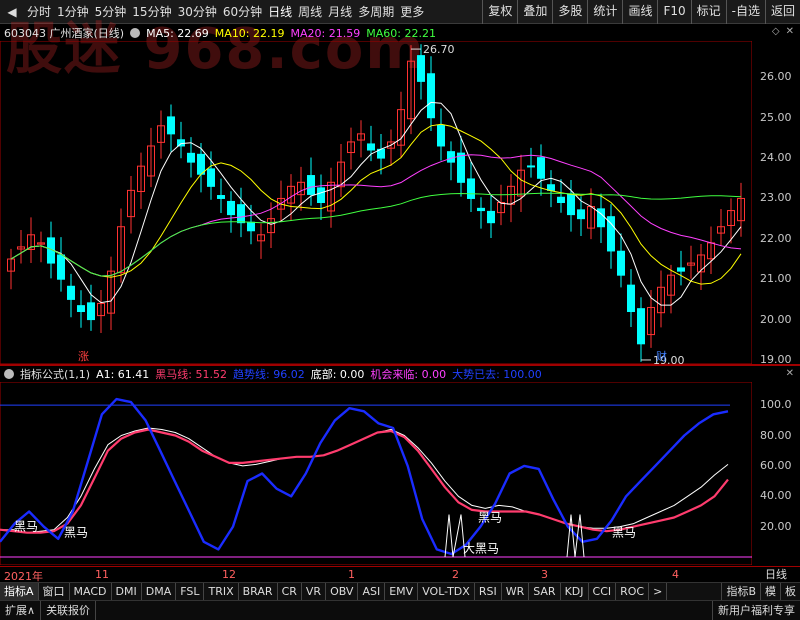 This screenshot has width=800, height=620. I want to click on indicator-tab: 指标A, so click(19, 591).